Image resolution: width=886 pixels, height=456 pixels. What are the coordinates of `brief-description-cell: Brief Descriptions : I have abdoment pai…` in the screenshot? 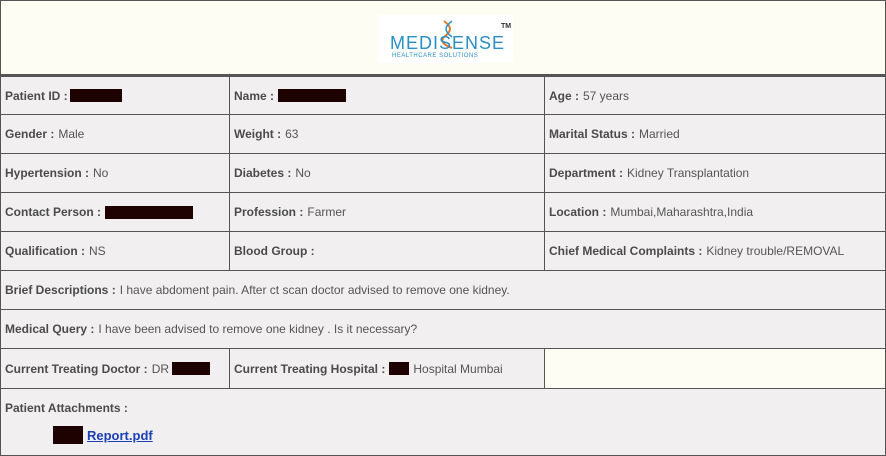 It's located at (443, 290).